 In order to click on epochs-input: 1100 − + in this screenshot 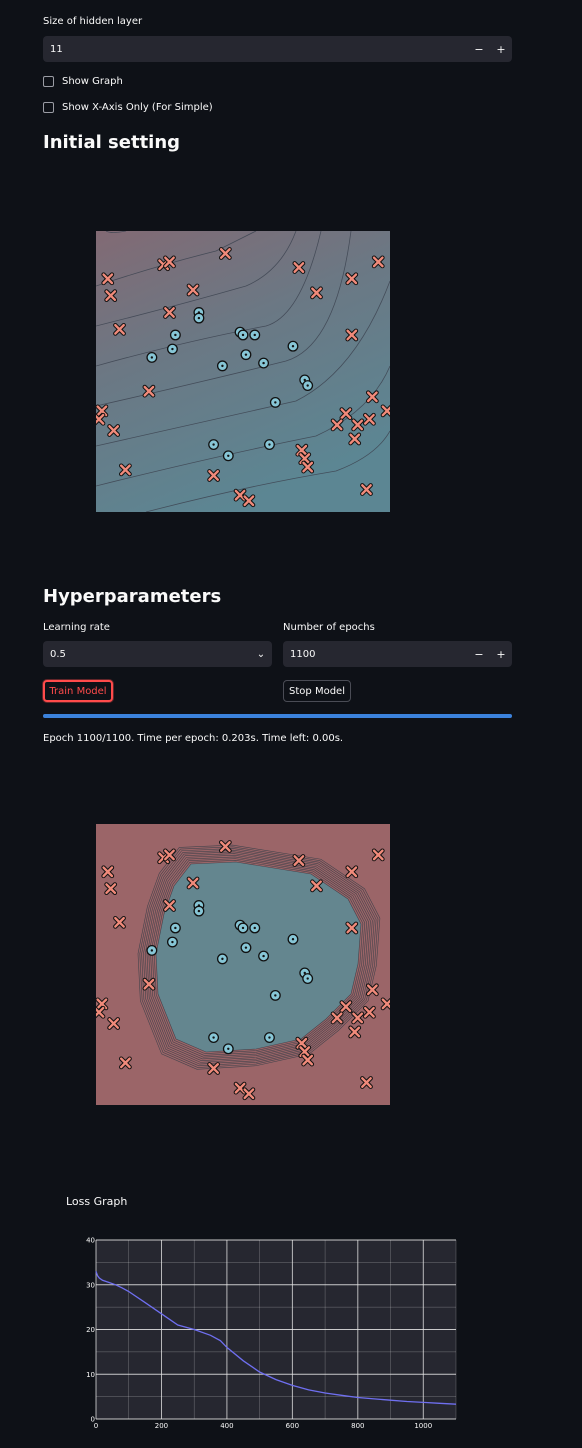, I will do `click(397, 654)`.